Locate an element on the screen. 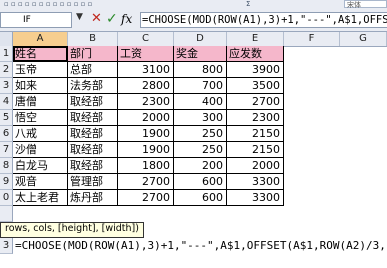  row-header: 0 is located at coordinates (6, 198).